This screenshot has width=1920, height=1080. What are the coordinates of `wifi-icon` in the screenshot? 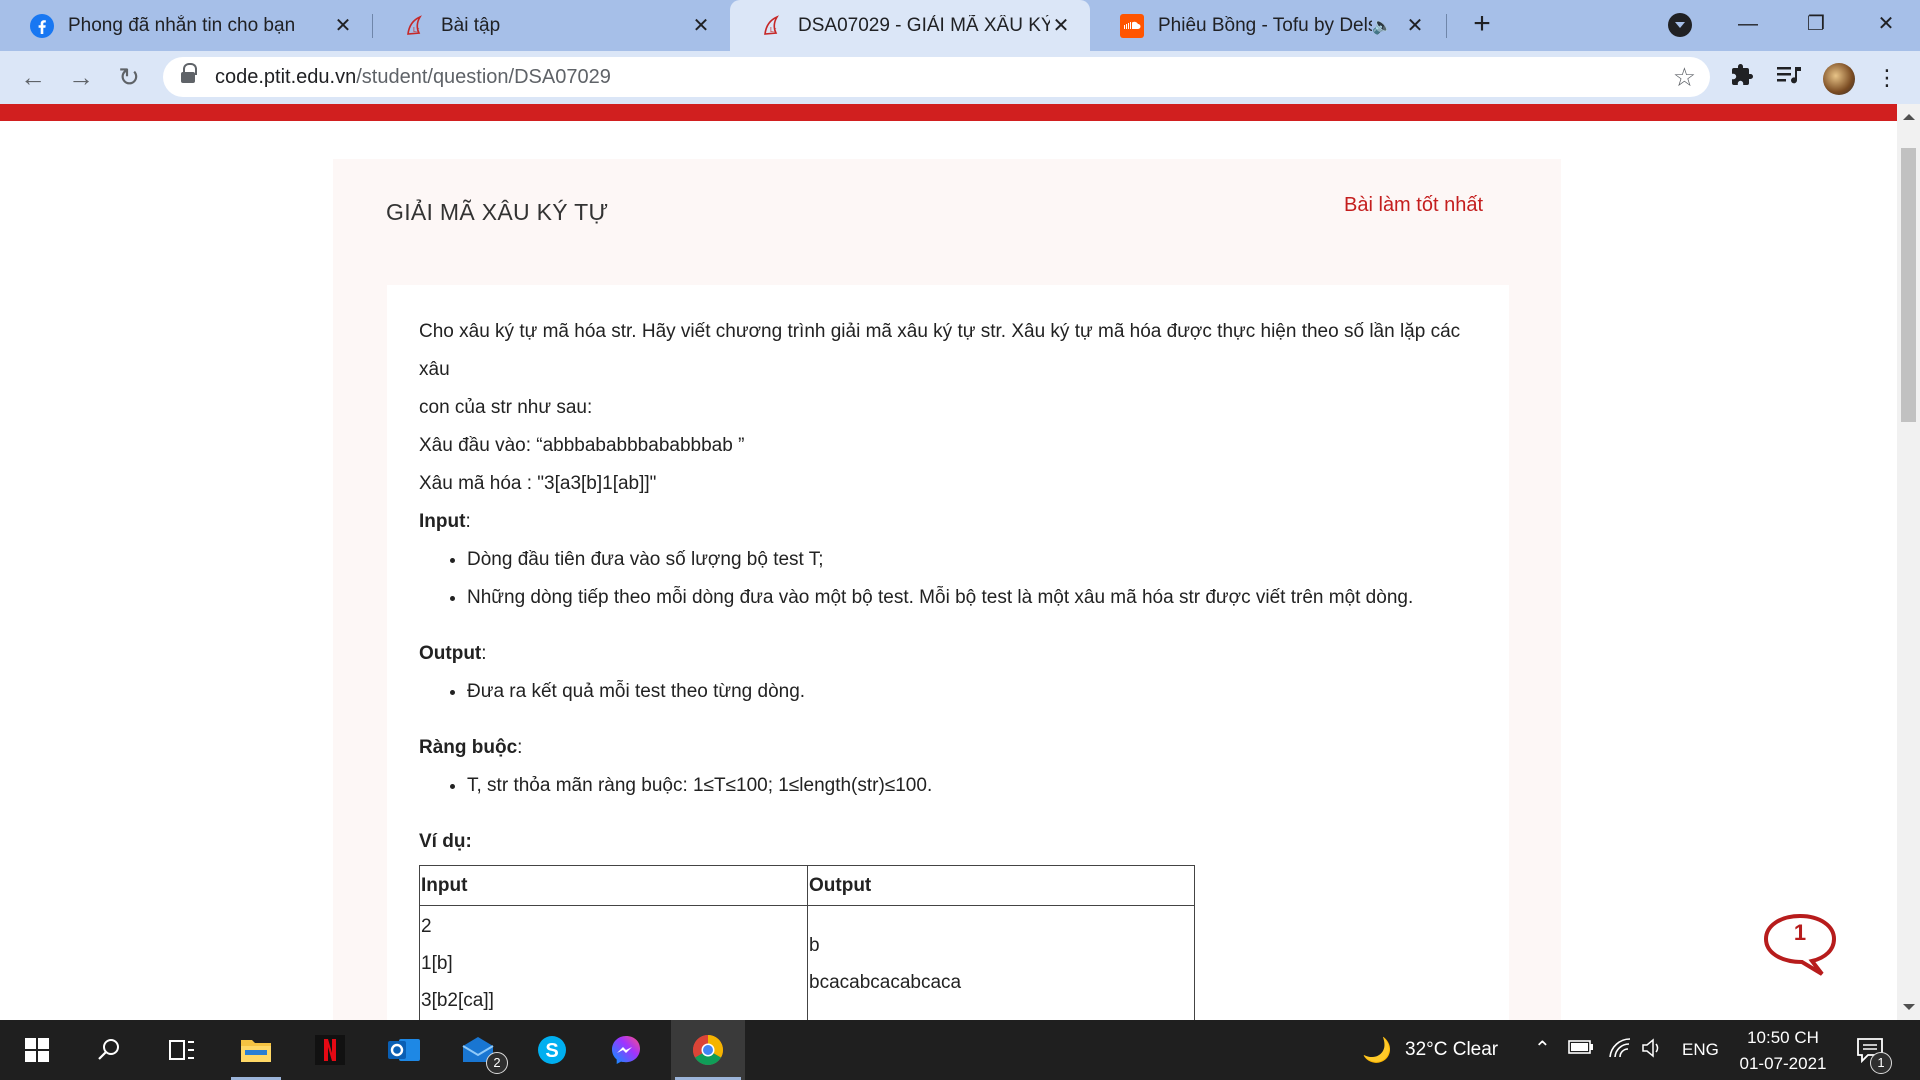 It's located at (1620, 1051).